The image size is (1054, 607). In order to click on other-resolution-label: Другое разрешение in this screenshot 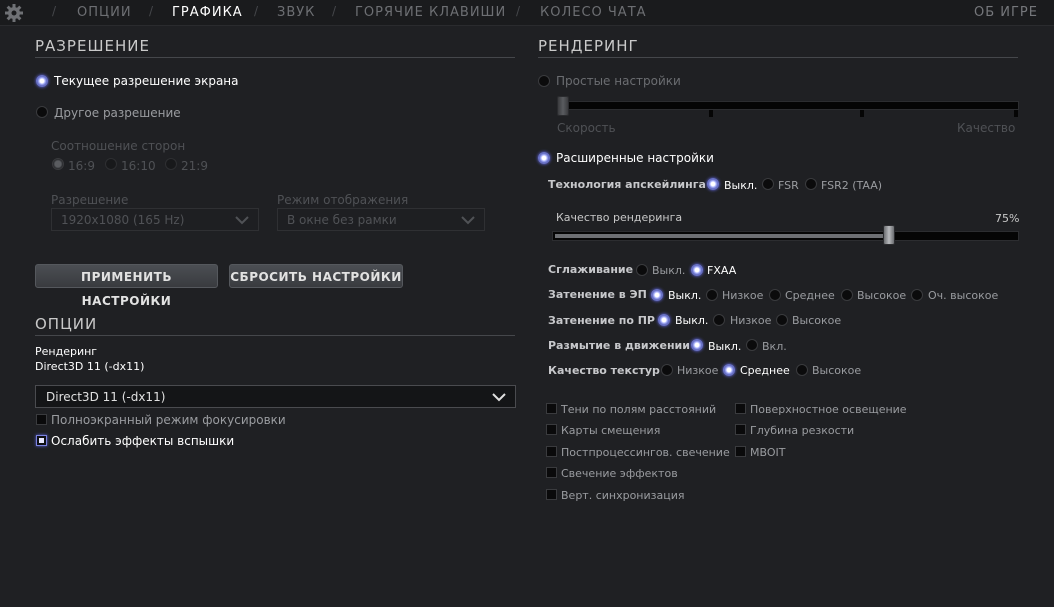, I will do `click(117, 113)`.